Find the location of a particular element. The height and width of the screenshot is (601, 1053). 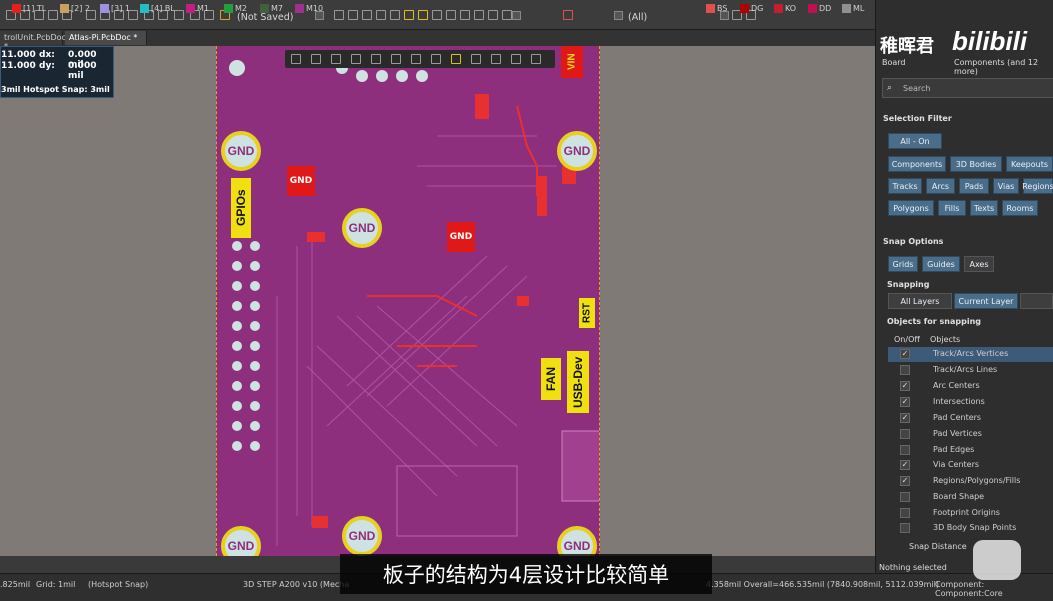

arc-icon is located at coordinates (436, 59).